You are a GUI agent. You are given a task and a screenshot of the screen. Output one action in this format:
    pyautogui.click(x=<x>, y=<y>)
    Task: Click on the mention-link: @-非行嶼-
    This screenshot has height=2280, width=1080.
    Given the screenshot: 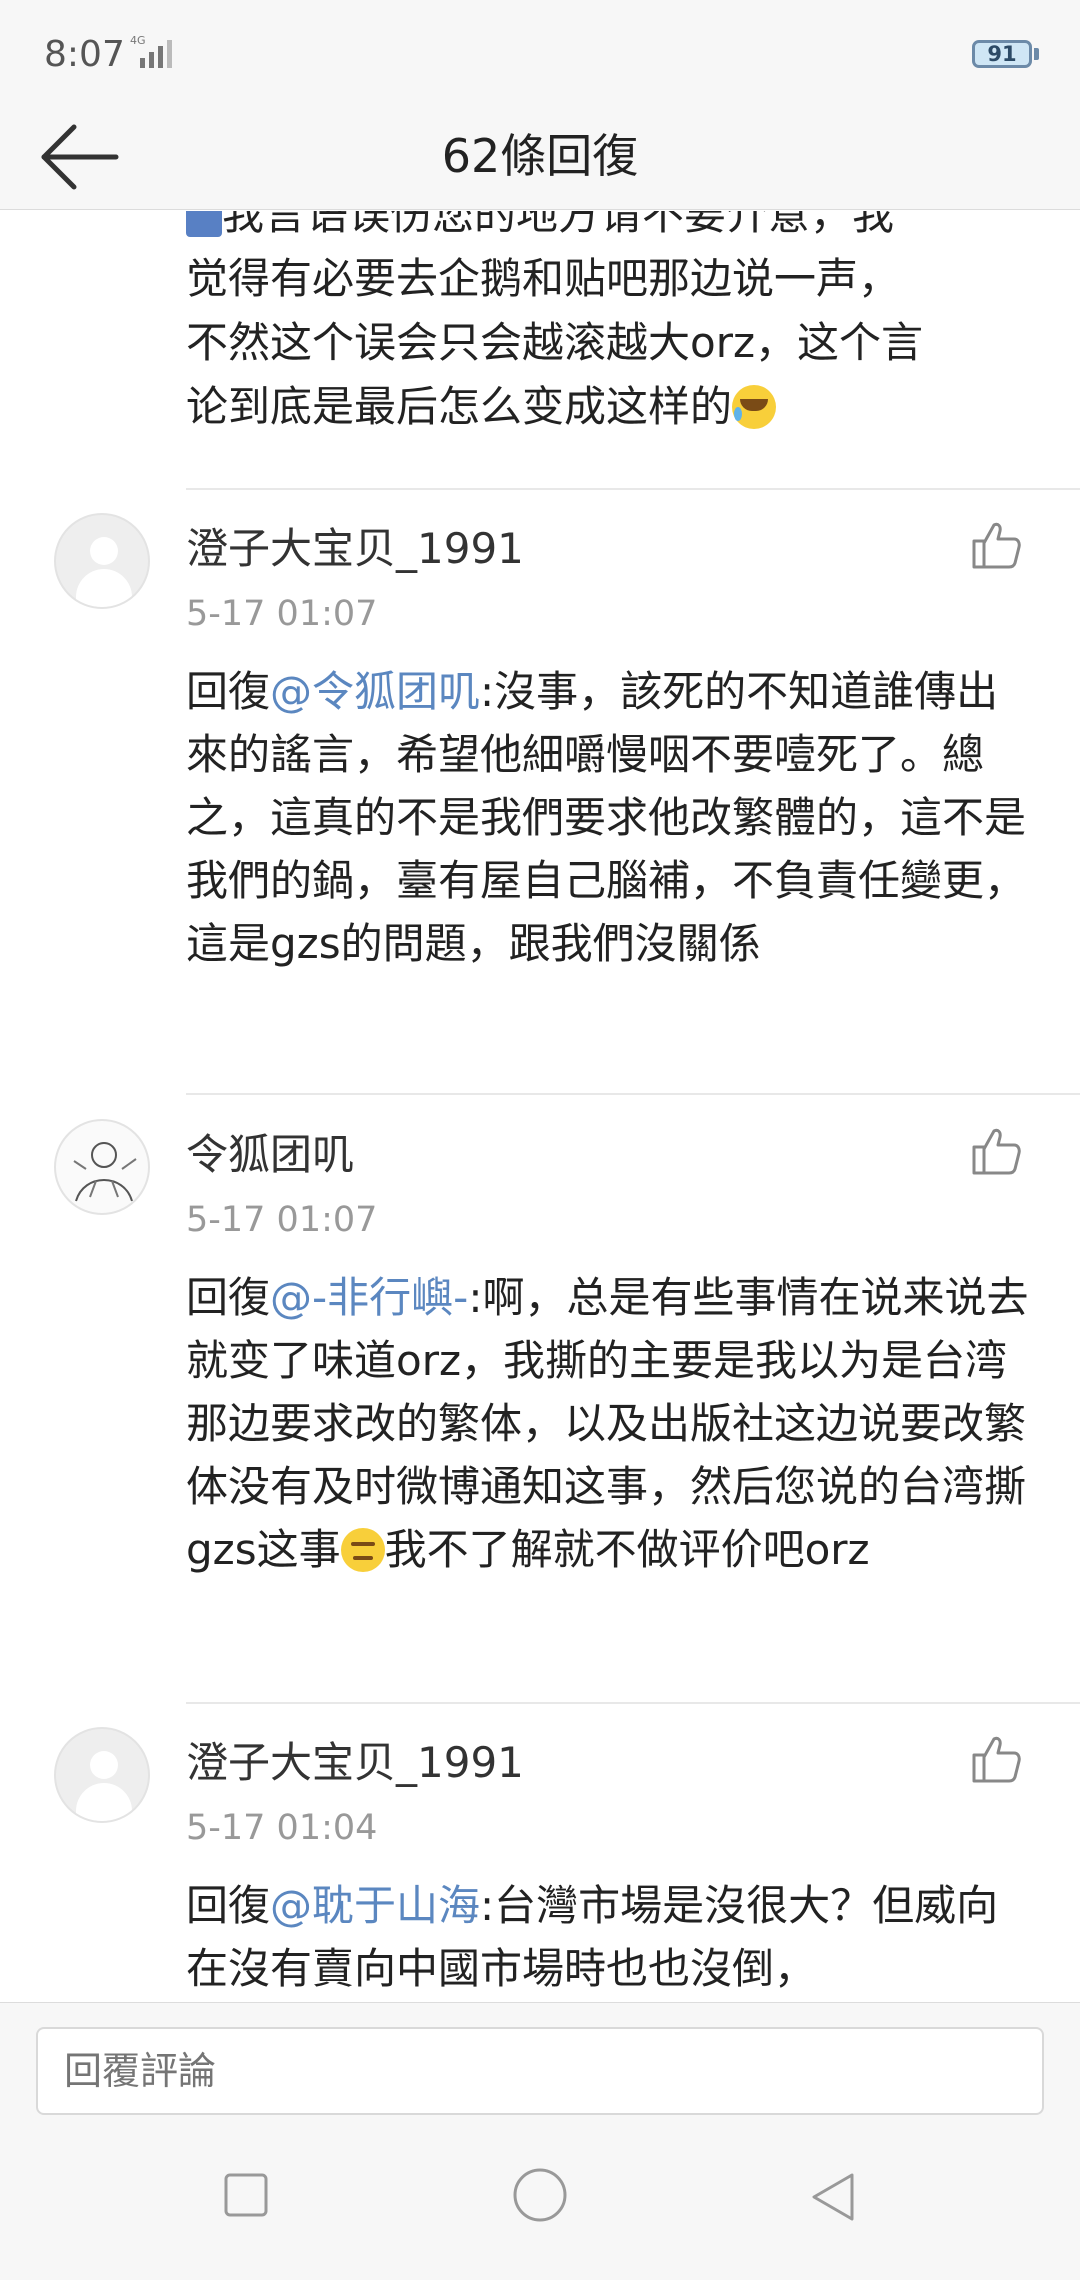 What is the action you would take?
    pyautogui.click(x=369, y=1297)
    